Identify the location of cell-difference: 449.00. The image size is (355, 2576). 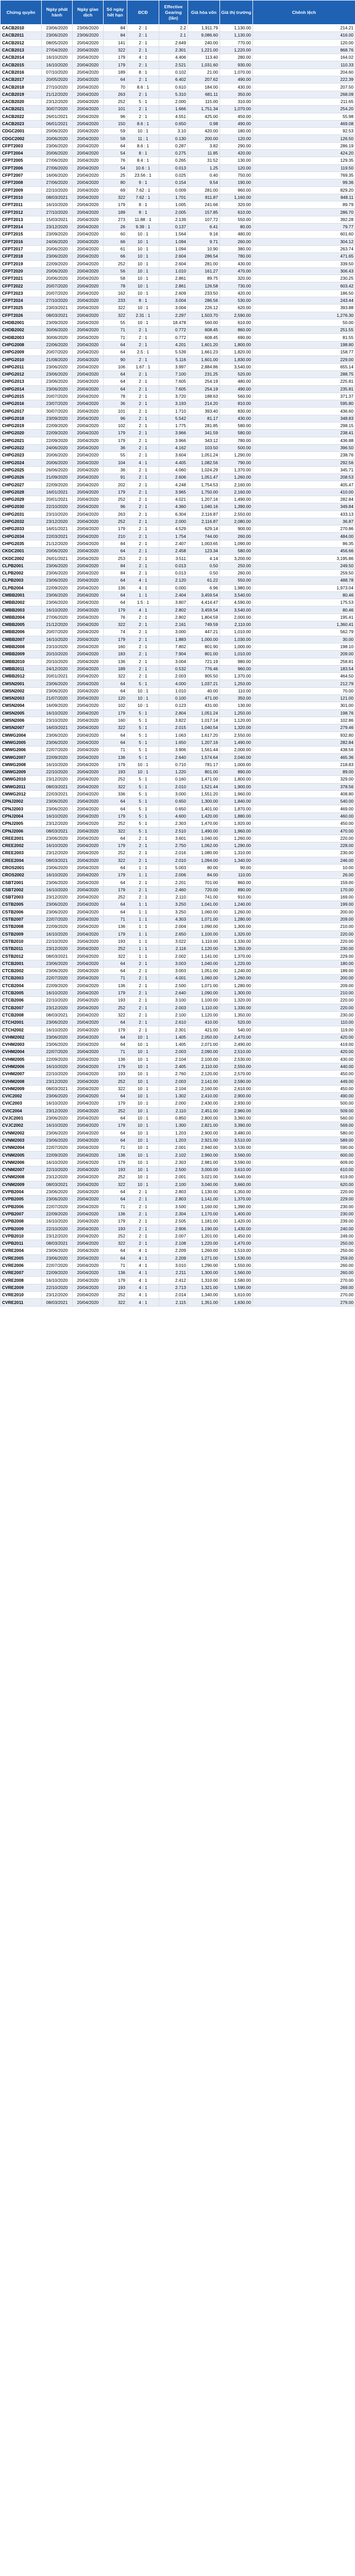
(303, 1081).